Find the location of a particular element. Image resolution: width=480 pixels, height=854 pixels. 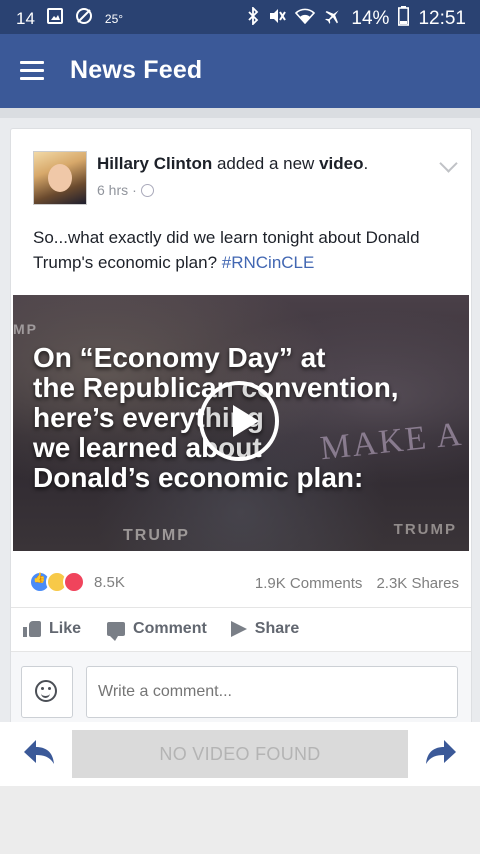

battery-percent: 14% is located at coordinates (370, 18).